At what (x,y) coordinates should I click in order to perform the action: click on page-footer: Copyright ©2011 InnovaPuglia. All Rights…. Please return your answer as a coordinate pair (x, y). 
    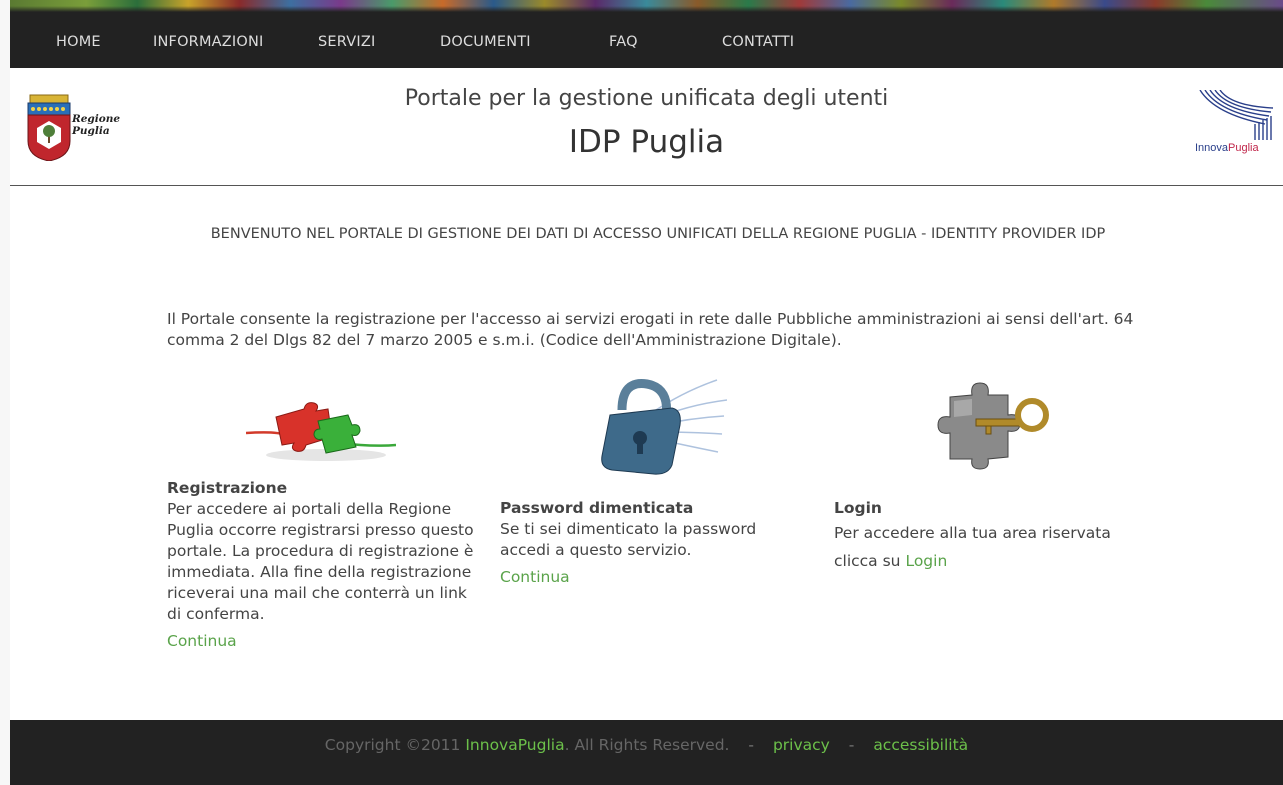
    Looking at the image, I should click on (646, 752).